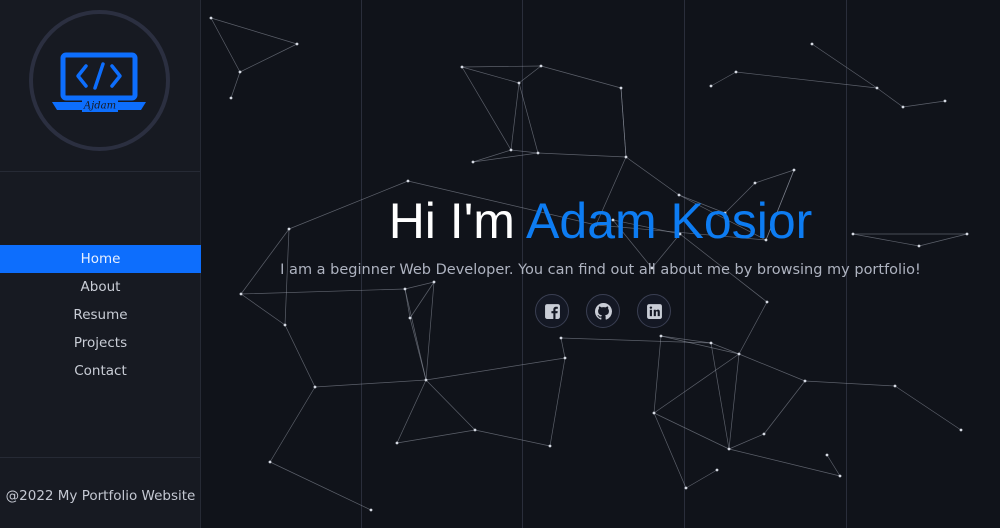 The height and width of the screenshot is (528, 1000). What do you see at coordinates (100, 287) in the screenshot?
I see `nav-item-about: About` at bounding box center [100, 287].